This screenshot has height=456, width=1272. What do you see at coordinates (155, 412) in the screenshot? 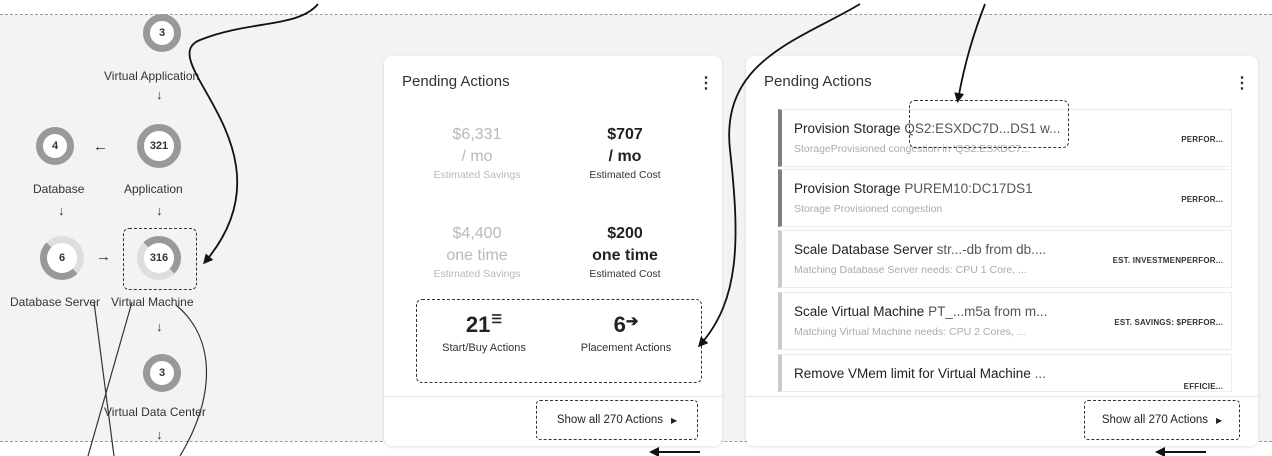
I see `virtual-data-center-label: Virtual Data Center` at bounding box center [155, 412].